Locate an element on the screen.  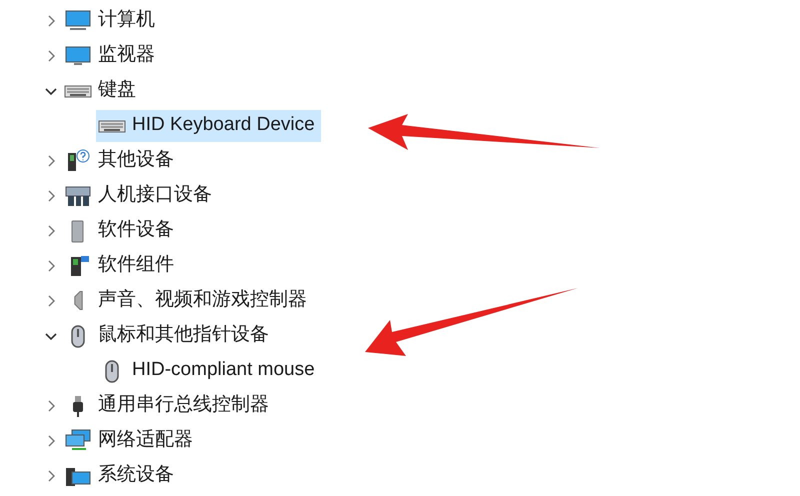
tree-item-label: 网络适配器 is located at coordinates (145, 440).